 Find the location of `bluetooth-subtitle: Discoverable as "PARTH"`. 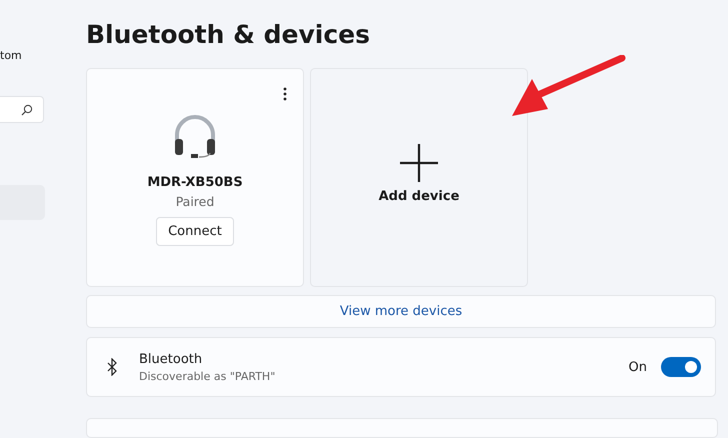

bluetooth-subtitle: Discoverable as "PARTH" is located at coordinates (207, 376).